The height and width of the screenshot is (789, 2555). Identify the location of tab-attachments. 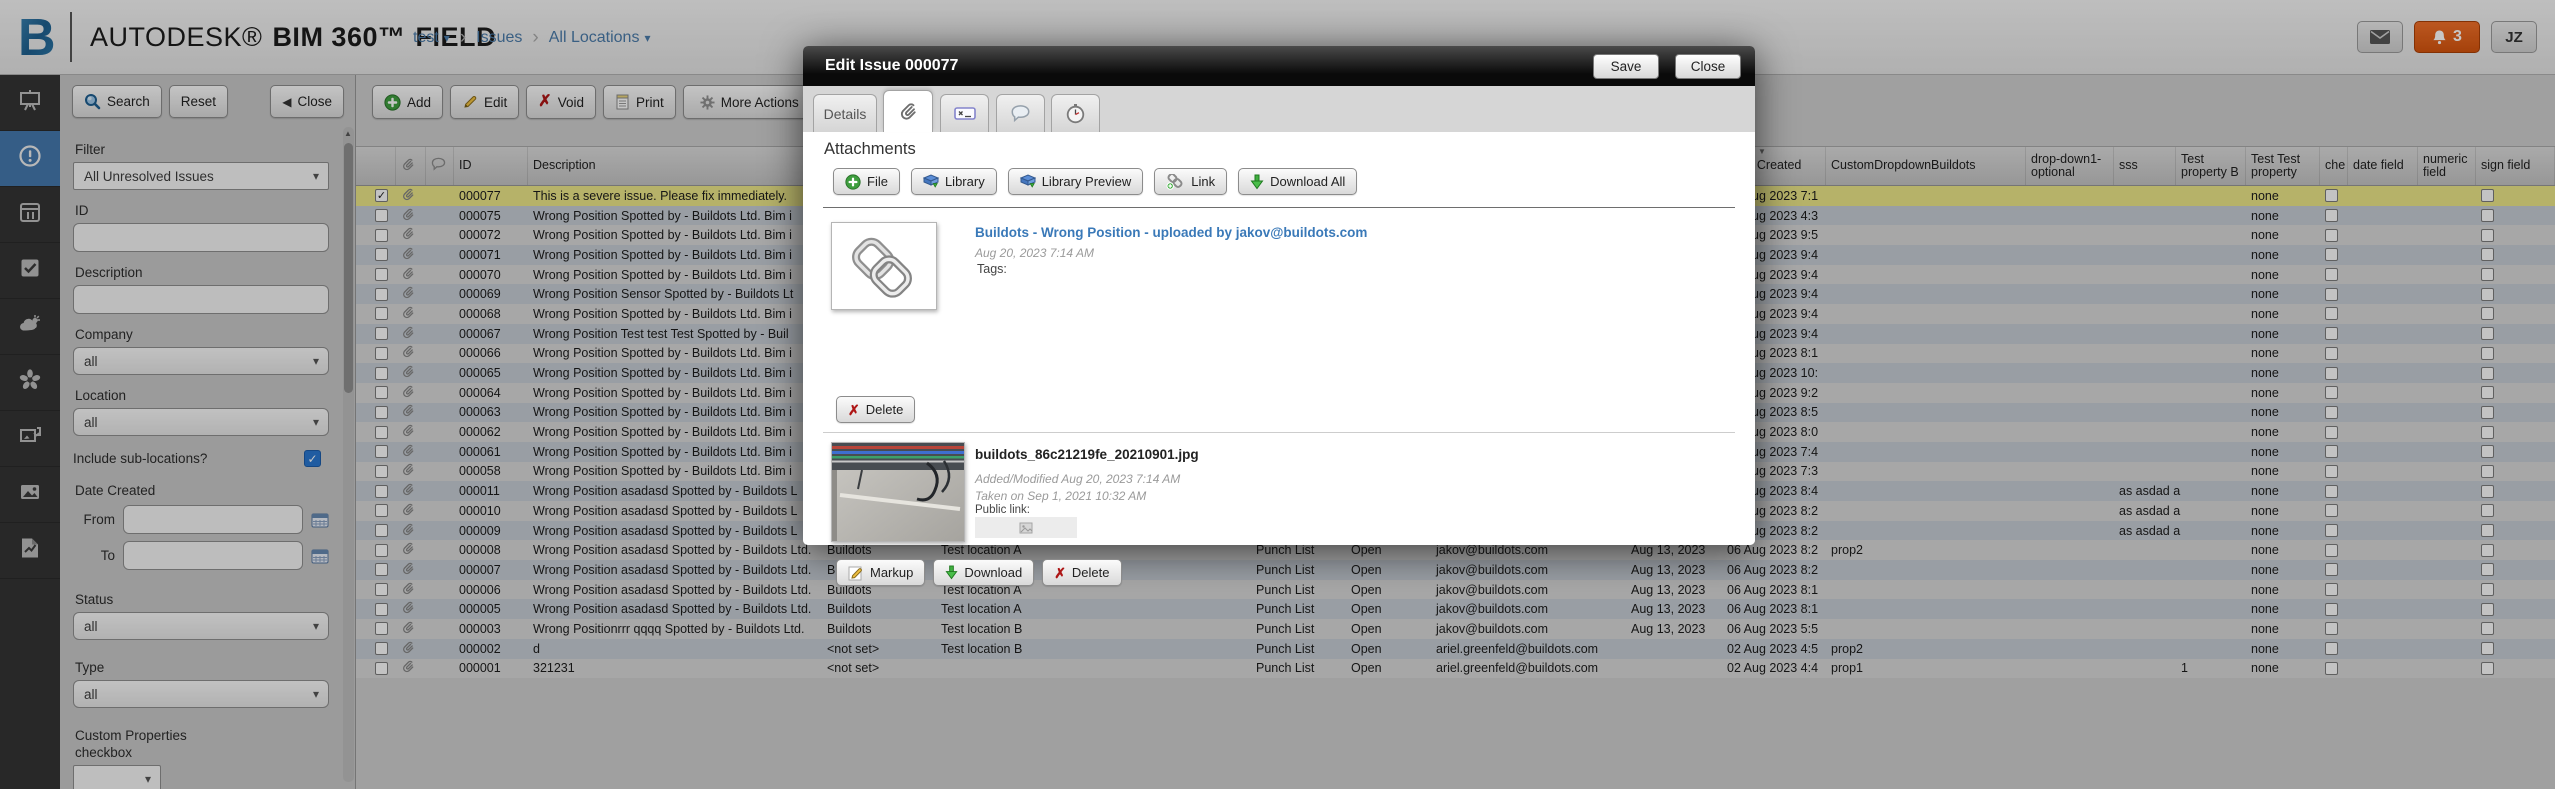
(908, 111).